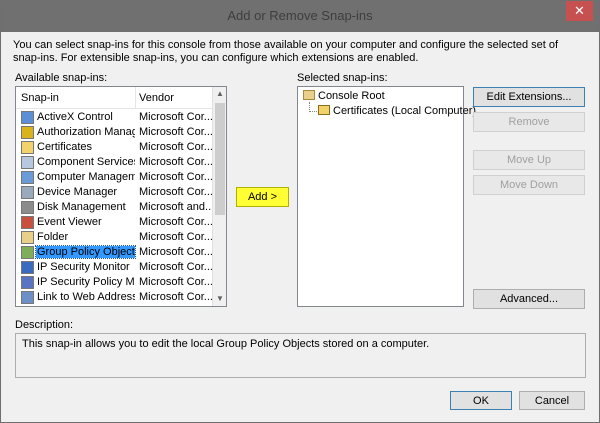  I want to click on tree-node-console-root: Console Root, so click(344, 96).